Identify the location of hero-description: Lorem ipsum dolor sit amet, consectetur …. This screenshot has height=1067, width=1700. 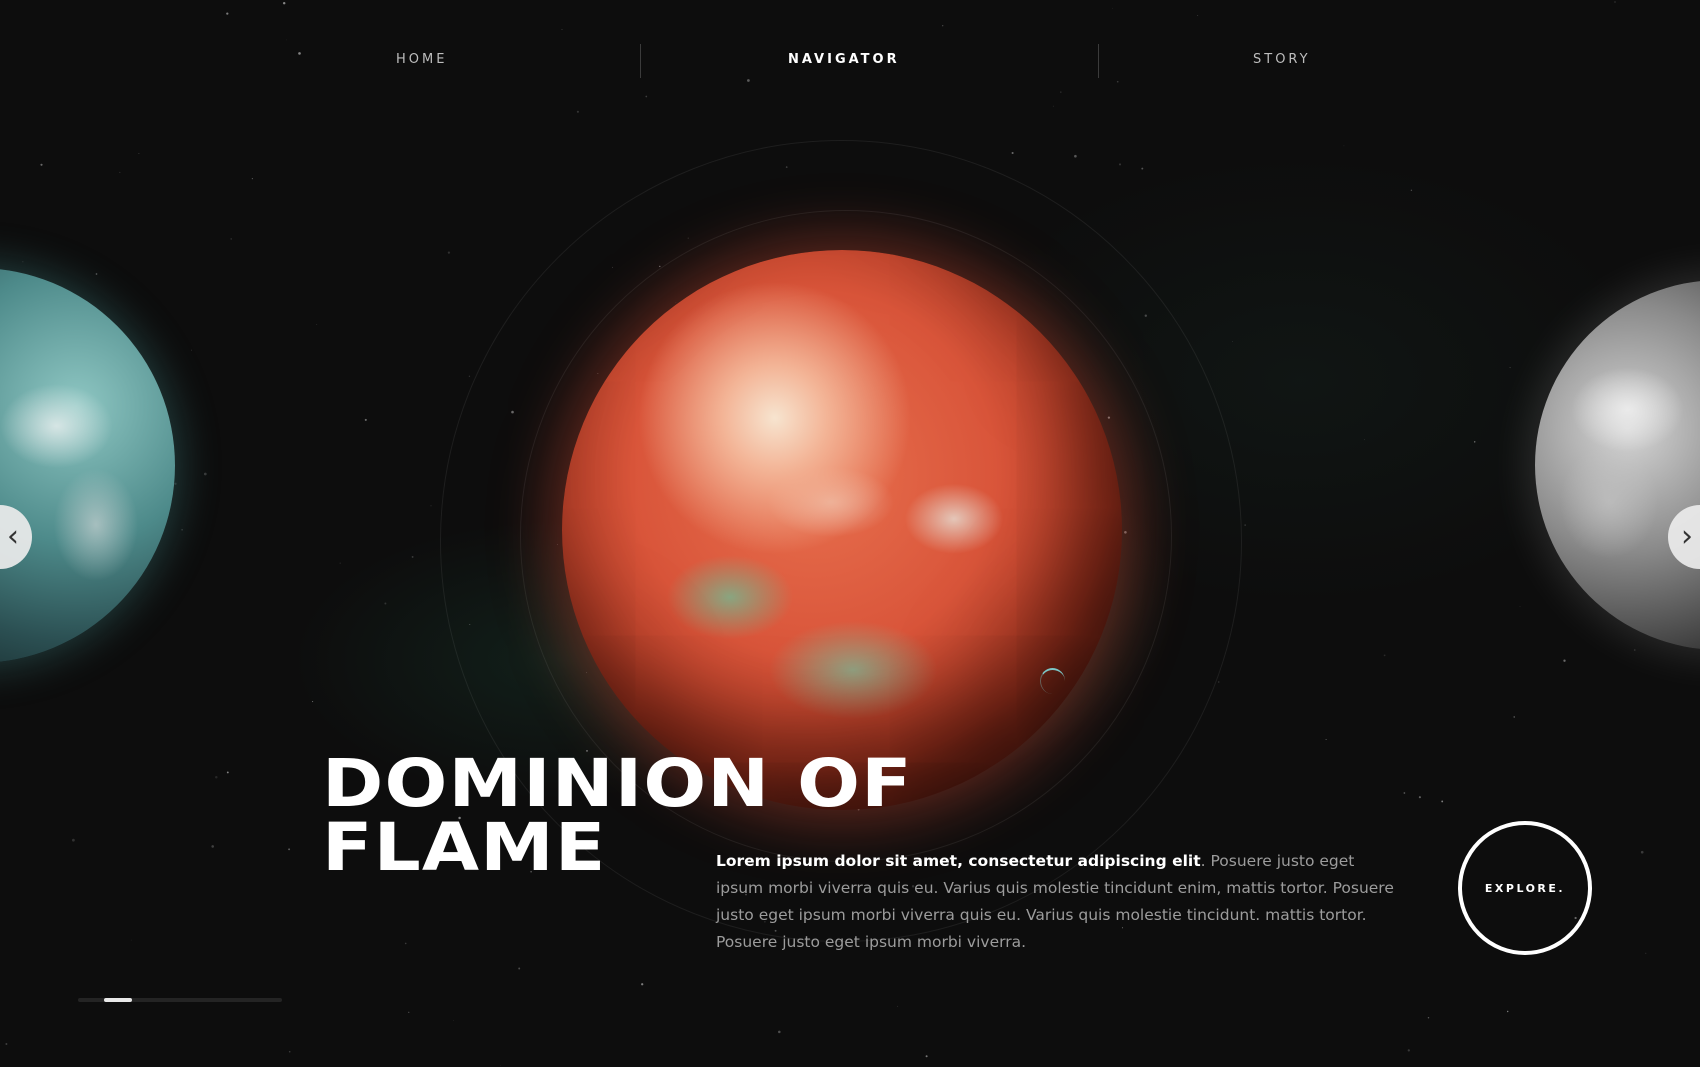
(1056, 902).